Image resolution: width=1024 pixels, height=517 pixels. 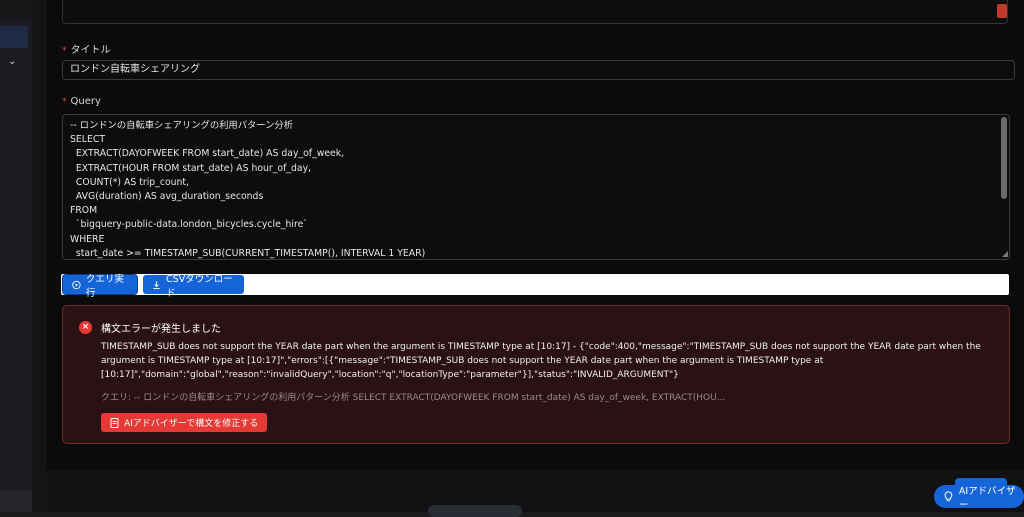 What do you see at coordinates (535, 491) in the screenshot?
I see `footer` at bounding box center [535, 491].